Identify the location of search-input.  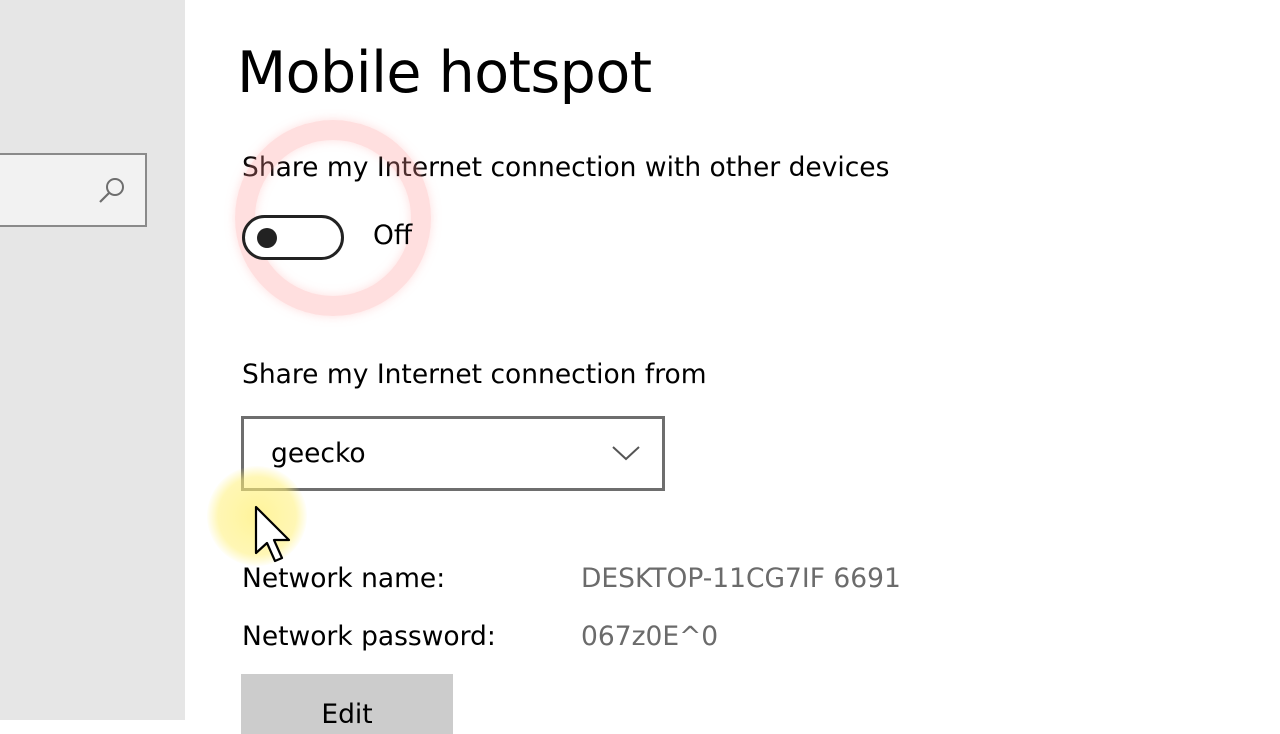
(73, 190).